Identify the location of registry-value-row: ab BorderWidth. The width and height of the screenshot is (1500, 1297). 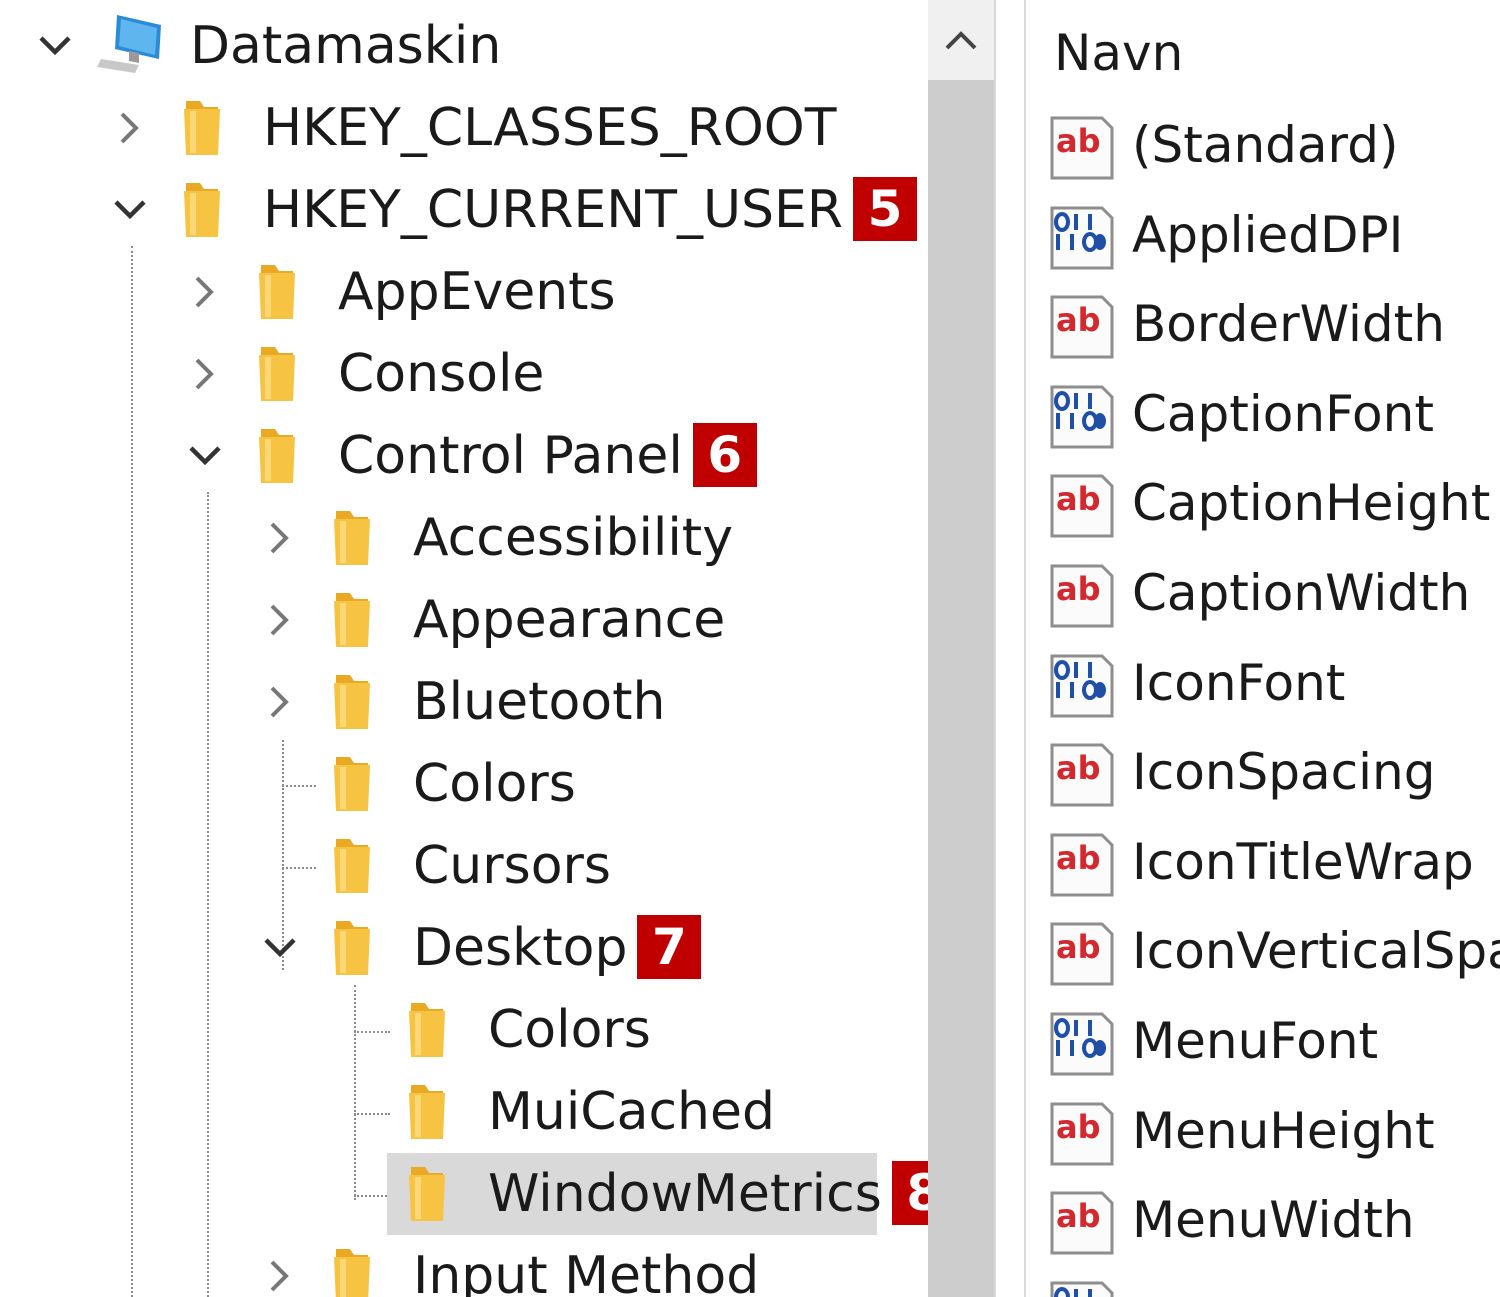
(1274, 326).